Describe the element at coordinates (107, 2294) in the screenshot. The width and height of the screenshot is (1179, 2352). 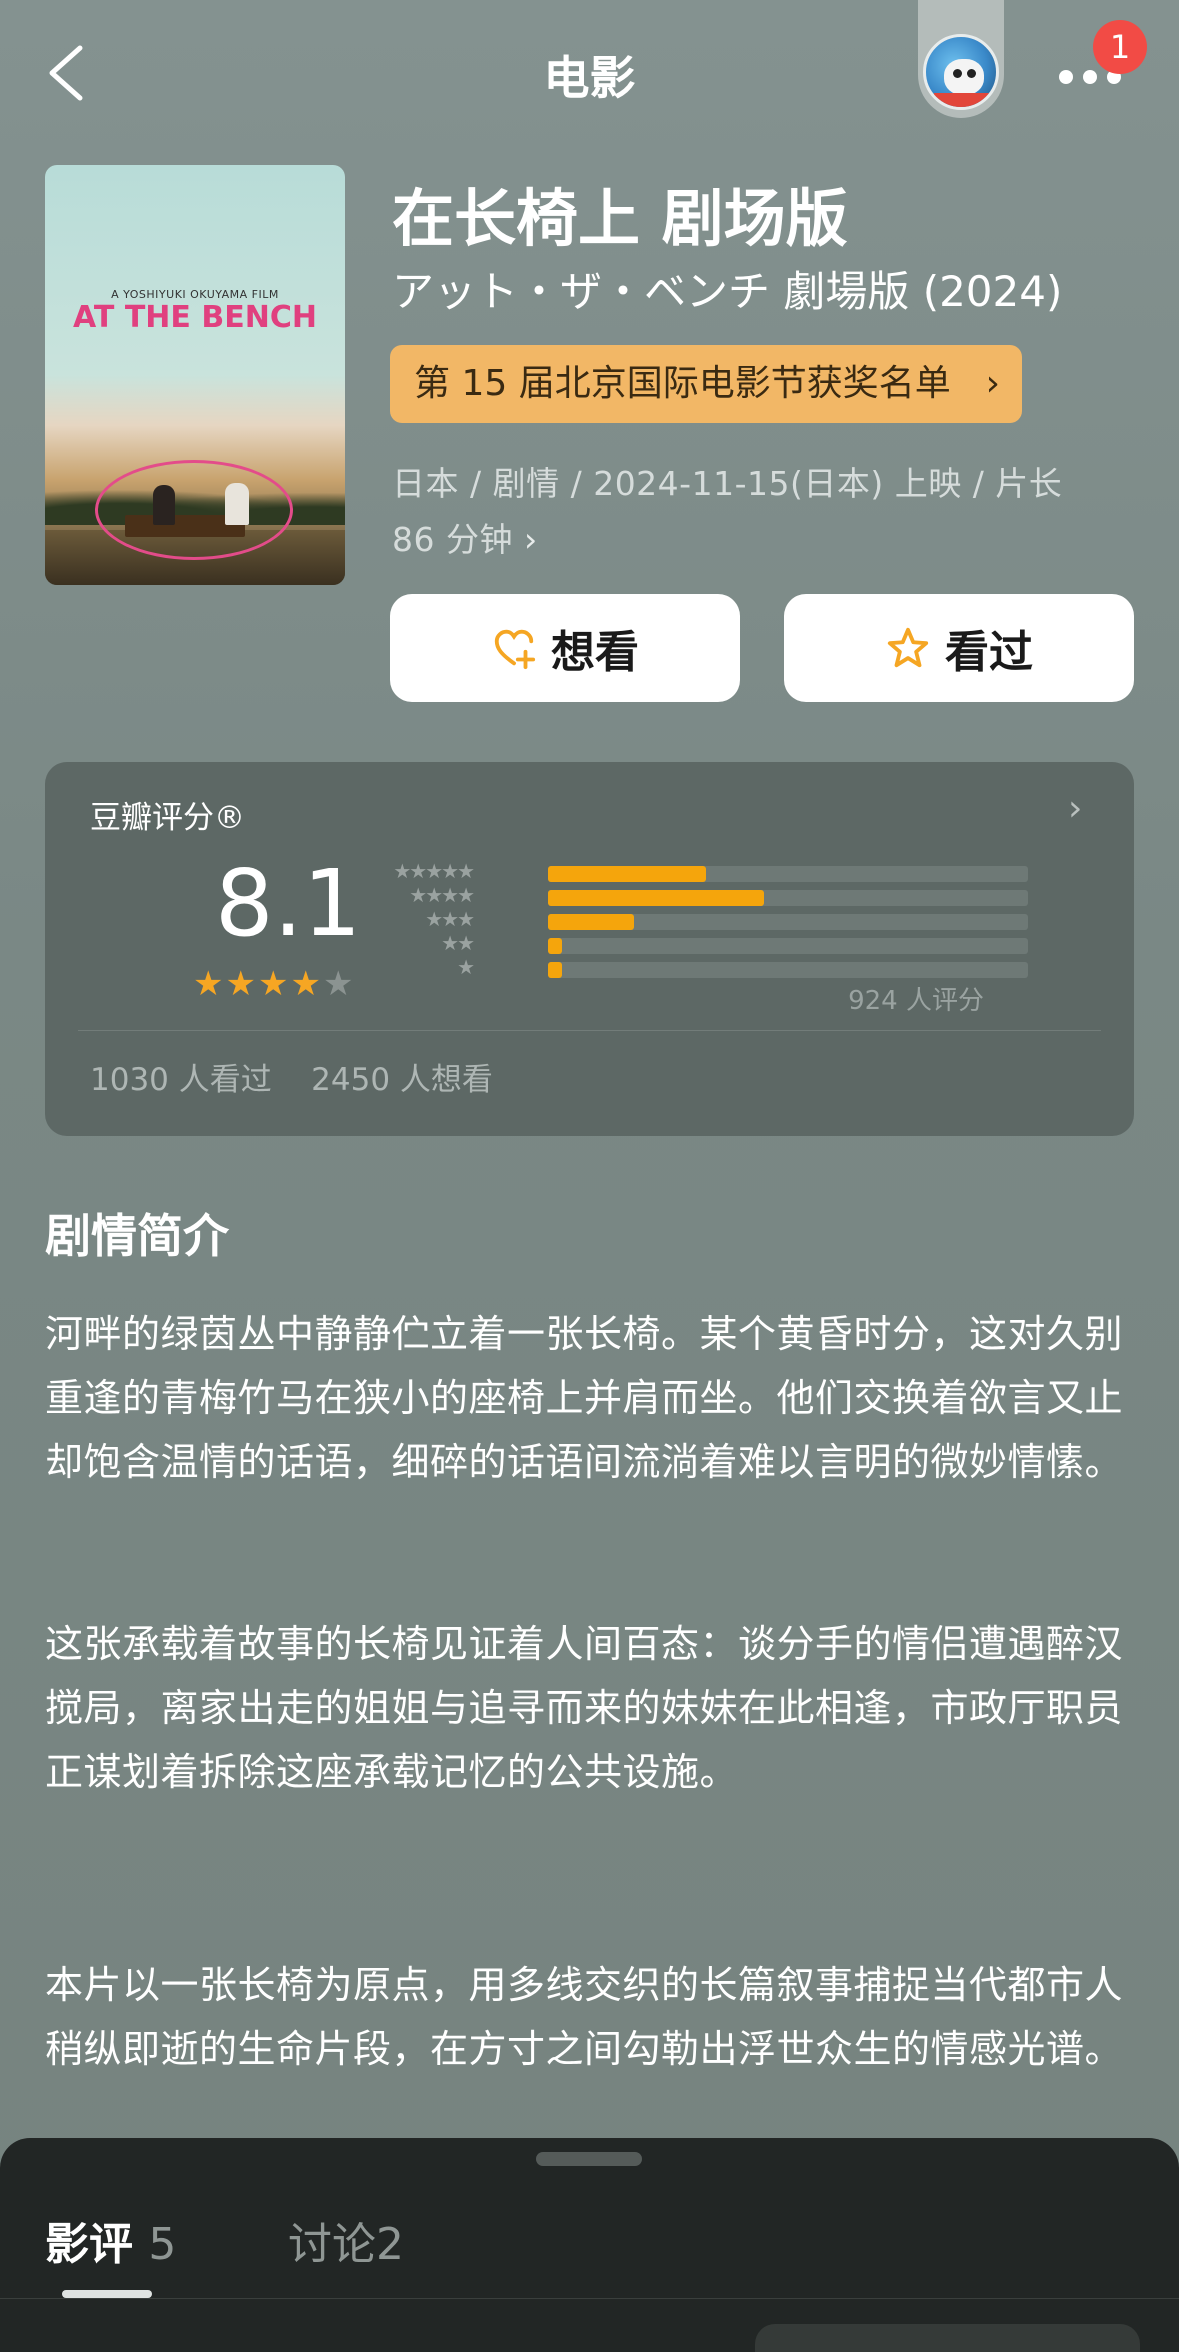
I see `active-tab-indicator` at that location.